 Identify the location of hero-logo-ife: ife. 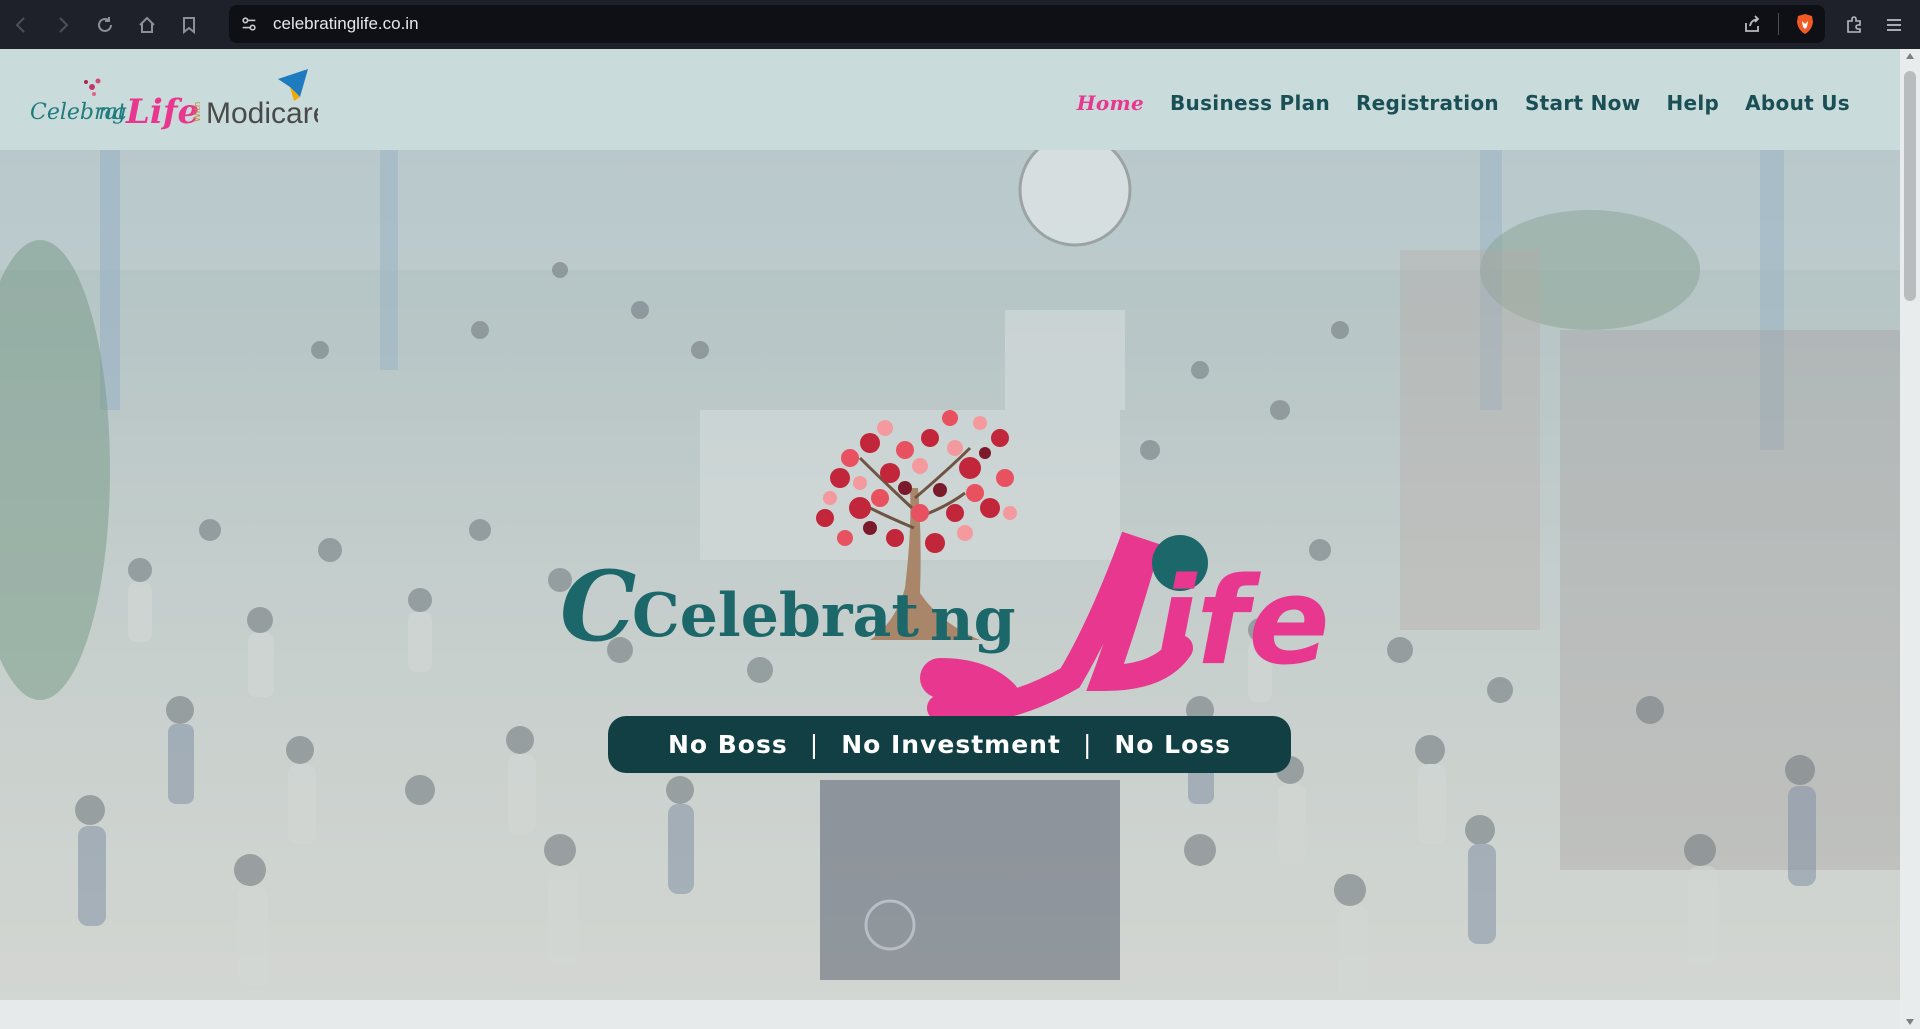
(1242, 622).